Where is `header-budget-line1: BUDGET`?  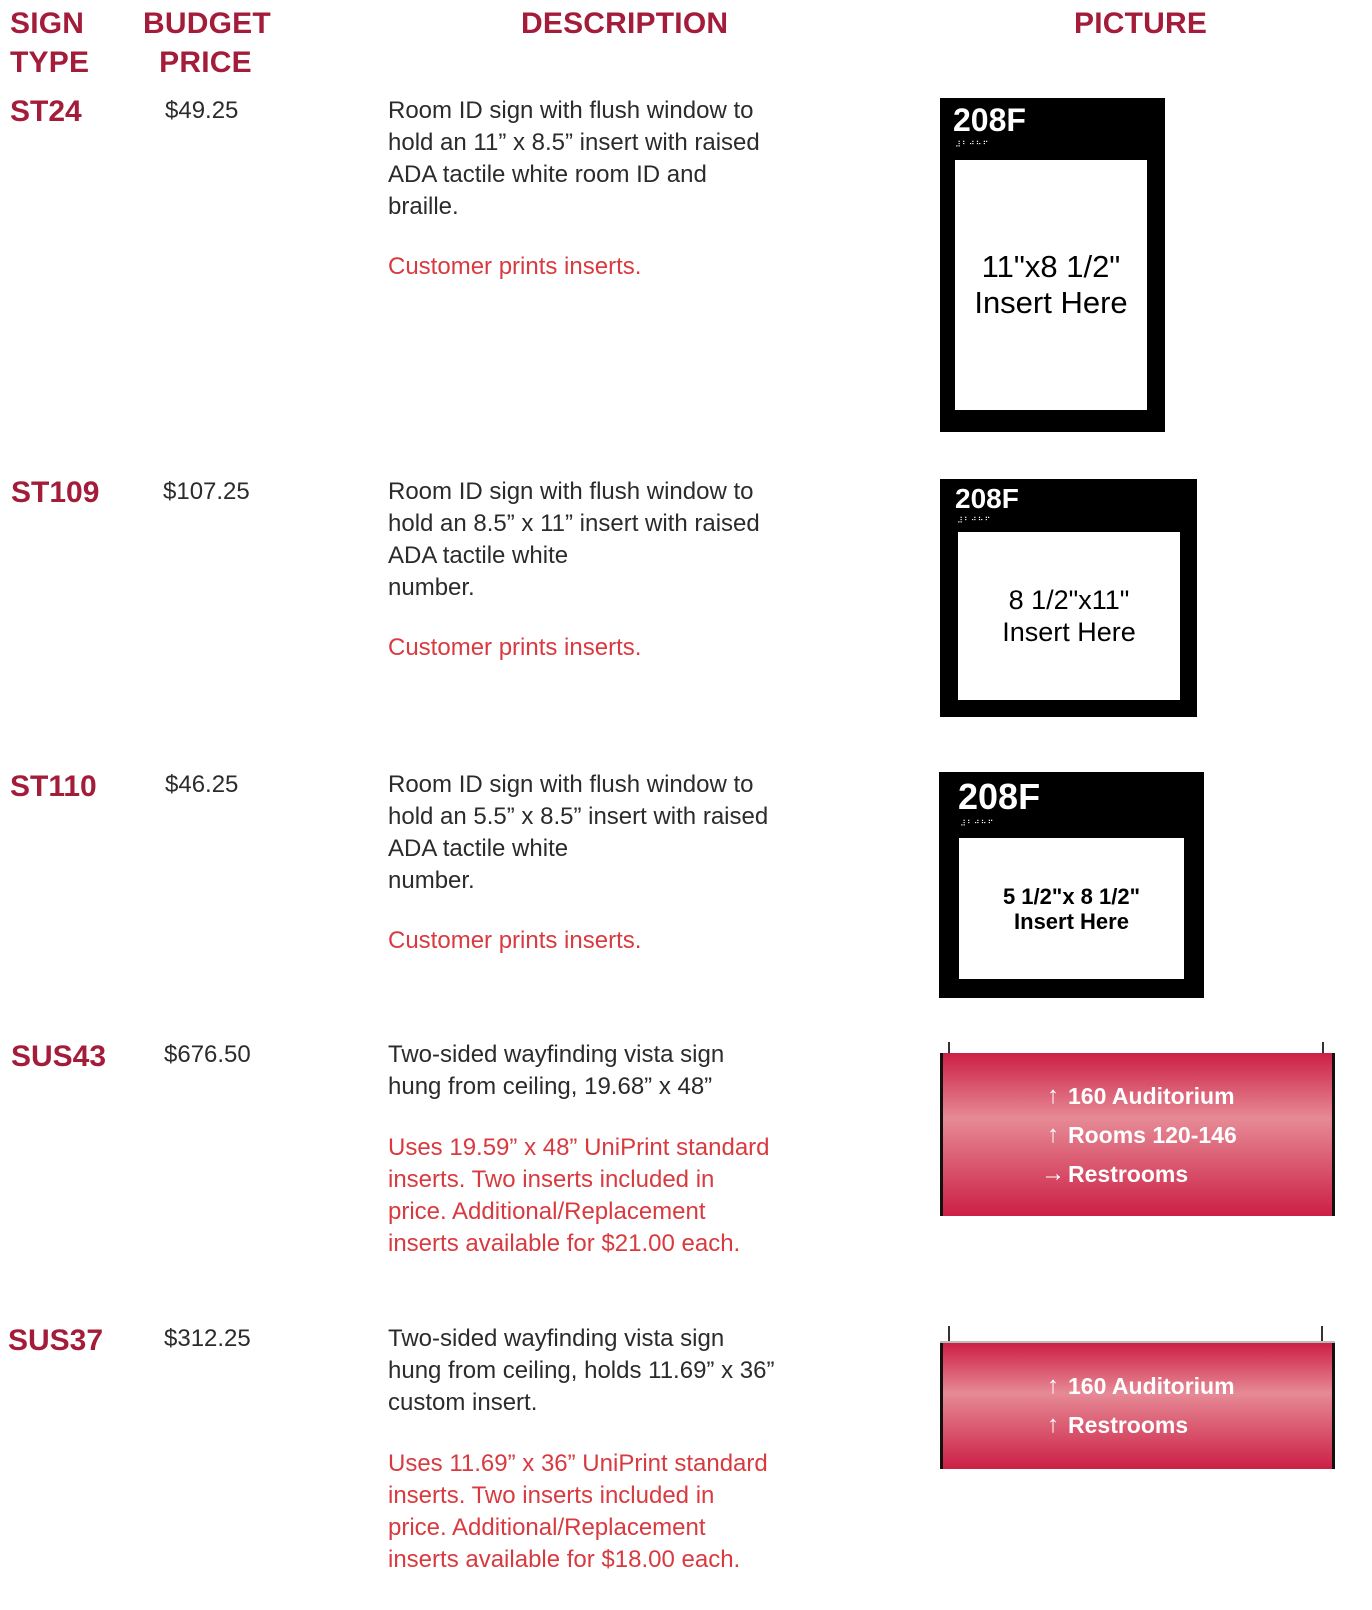 header-budget-line1: BUDGET is located at coordinates (207, 23).